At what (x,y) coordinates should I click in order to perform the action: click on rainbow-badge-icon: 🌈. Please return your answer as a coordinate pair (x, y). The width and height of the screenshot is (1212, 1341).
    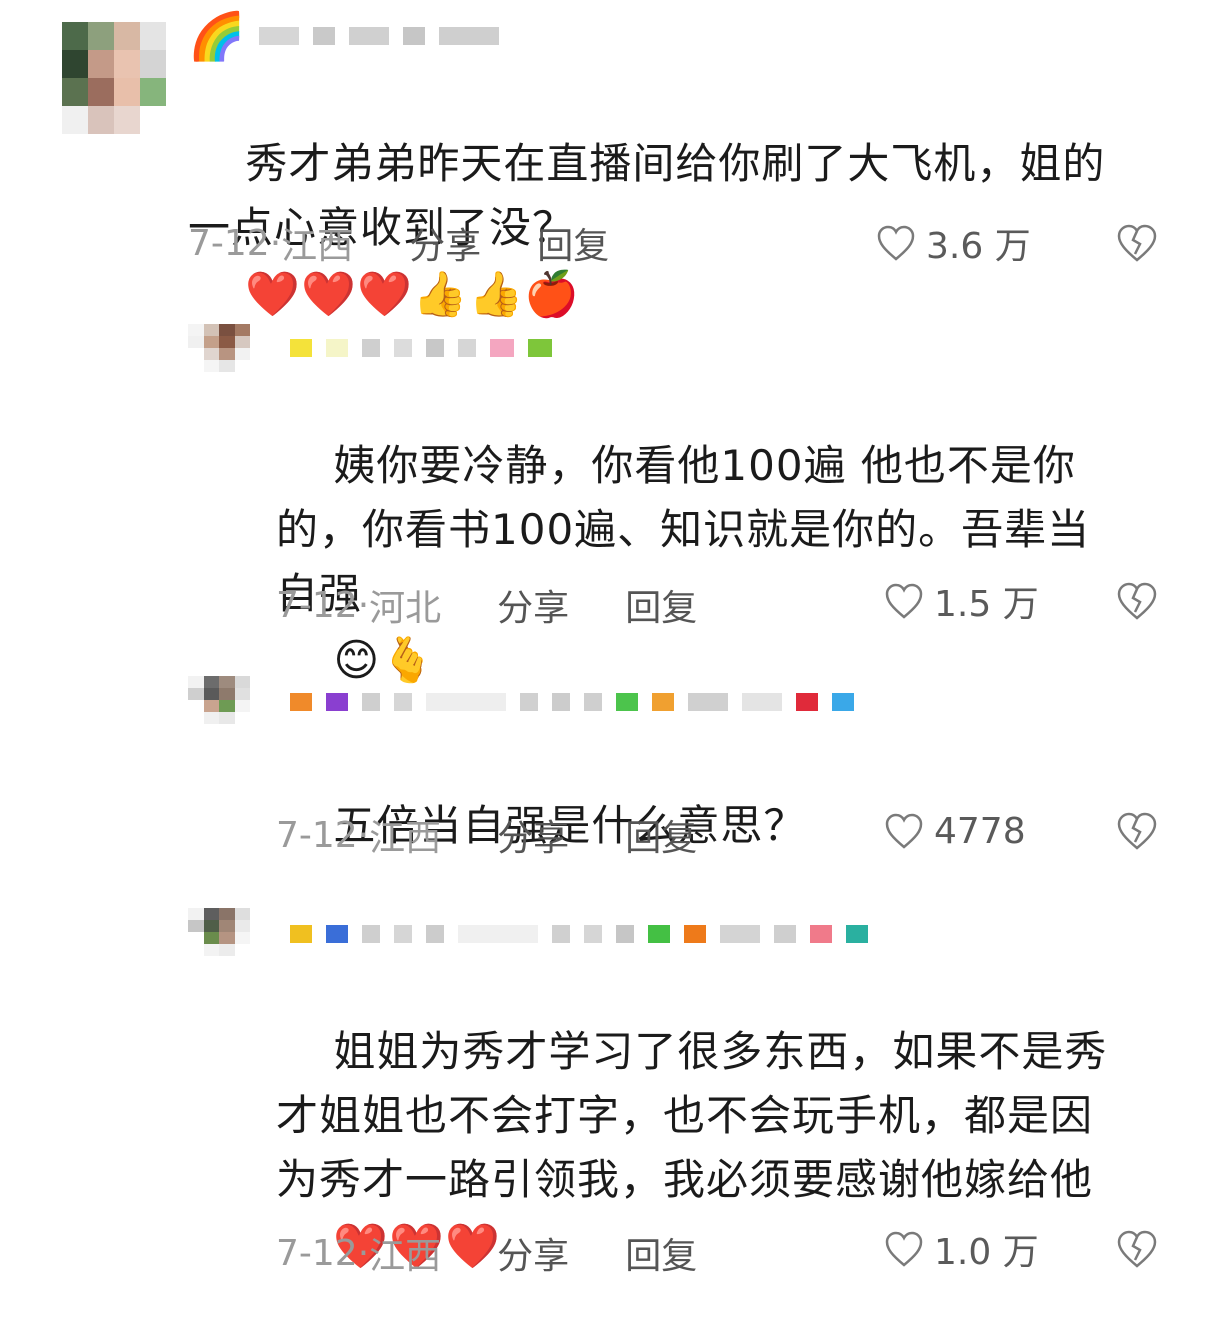
    Looking at the image, I should click on (217, 36).